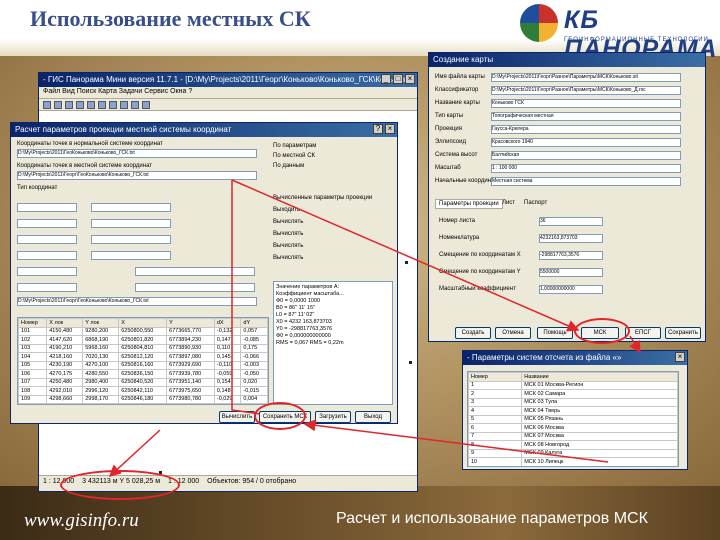 This screenshot has height=540, width=720. Describe the element at coordinates (495, 465) in the screenshot. I see `list-item-number: 11` at that location.